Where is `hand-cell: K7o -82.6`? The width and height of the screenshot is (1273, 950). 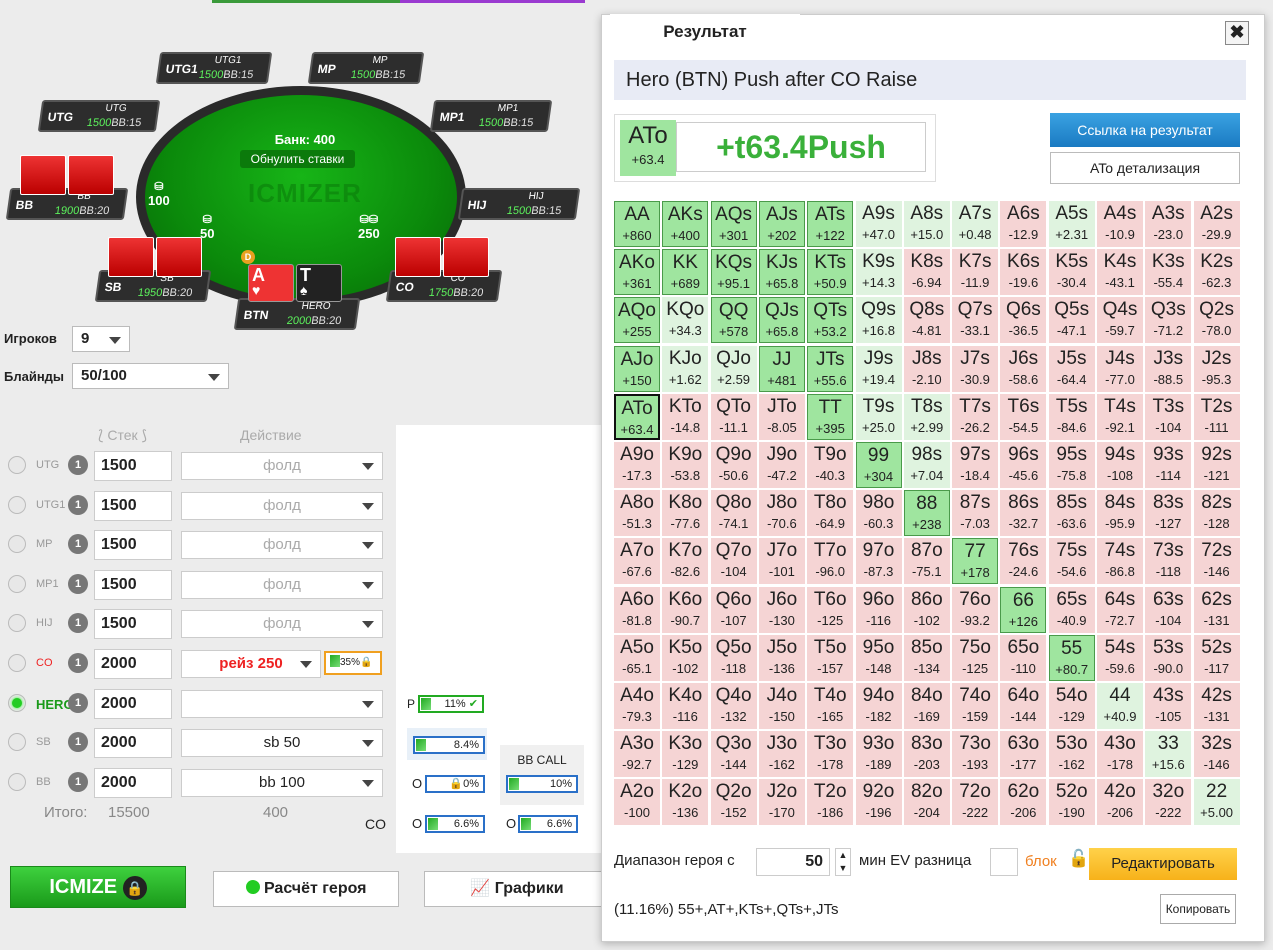
hand-cell: K7o -82.6 is located at coordinates (685, 561).